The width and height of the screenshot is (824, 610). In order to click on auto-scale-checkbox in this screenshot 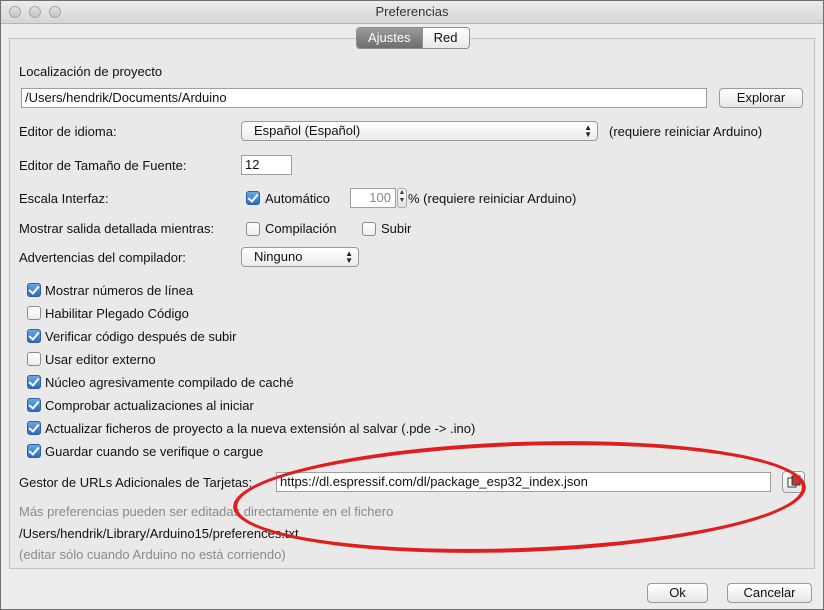, I will do `click(253, 198)`.